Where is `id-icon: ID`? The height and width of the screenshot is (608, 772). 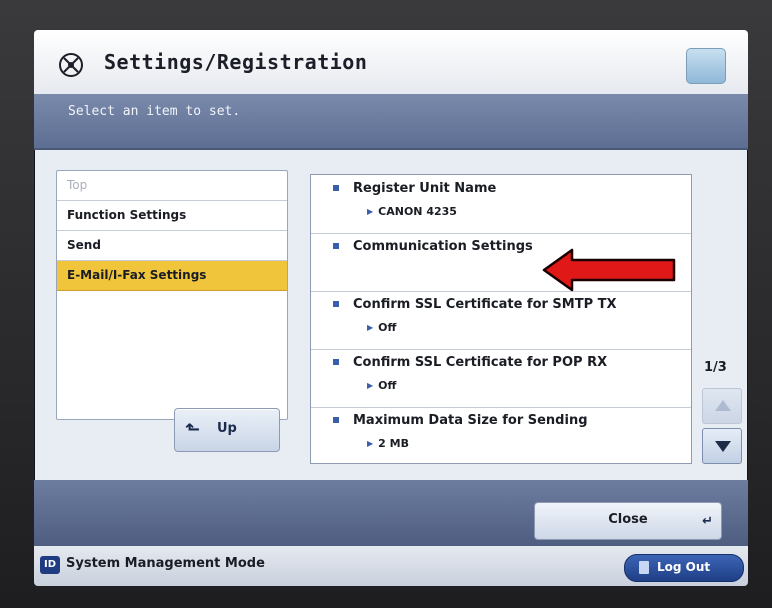 id-icon: ID is located at coordinates (50, 565).